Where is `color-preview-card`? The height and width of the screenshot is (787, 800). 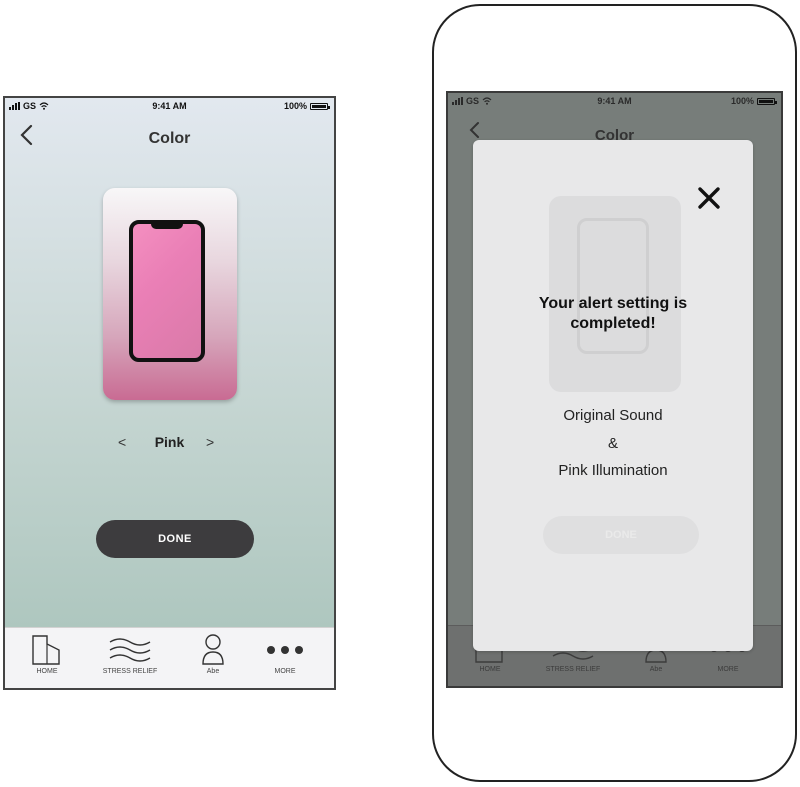 color-preview-card is located at coordinates (170, 294).